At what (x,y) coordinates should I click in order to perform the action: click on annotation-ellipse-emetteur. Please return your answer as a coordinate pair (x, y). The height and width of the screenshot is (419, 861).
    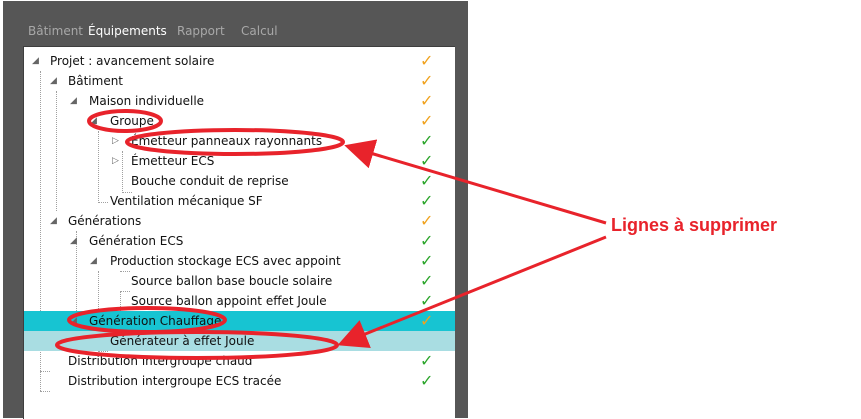
    Looking at the image, I should click on (235, 142).